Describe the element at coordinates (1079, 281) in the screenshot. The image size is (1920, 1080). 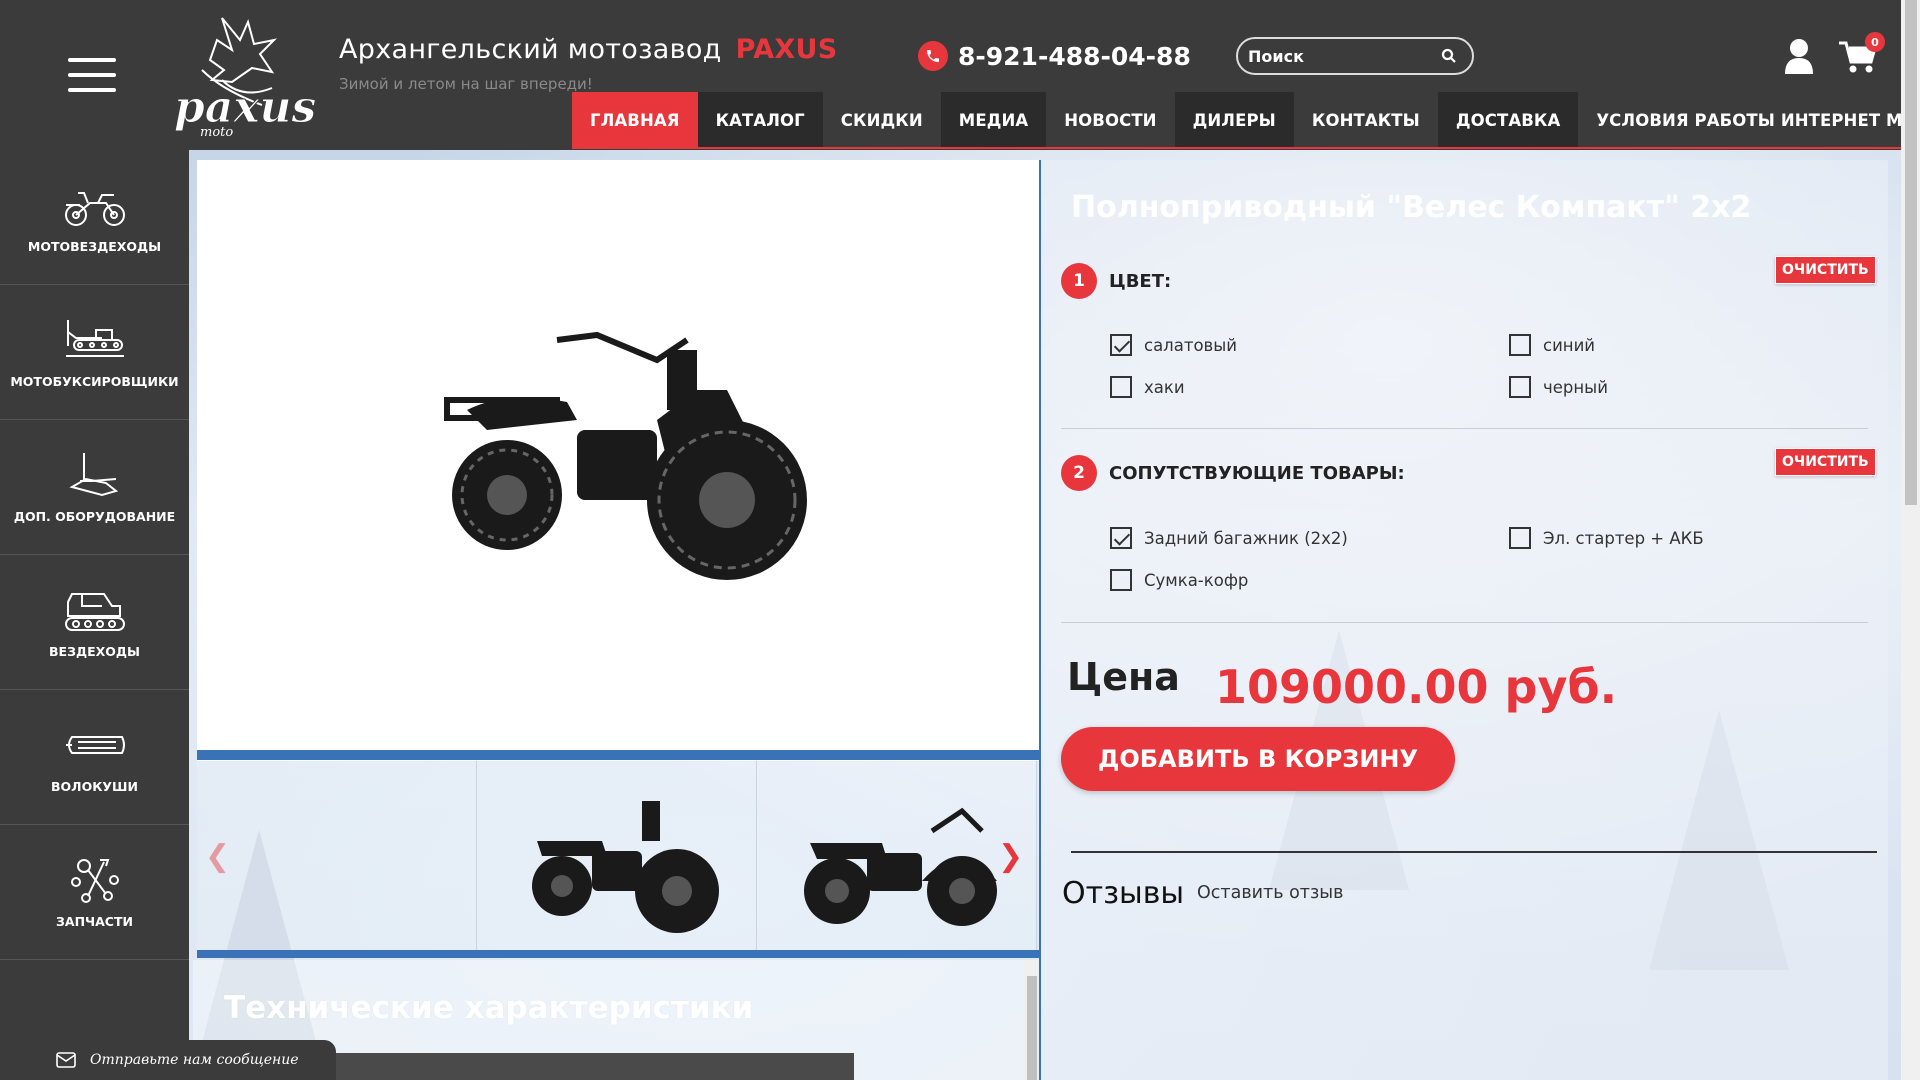
I see `step-number: 1` at that location.